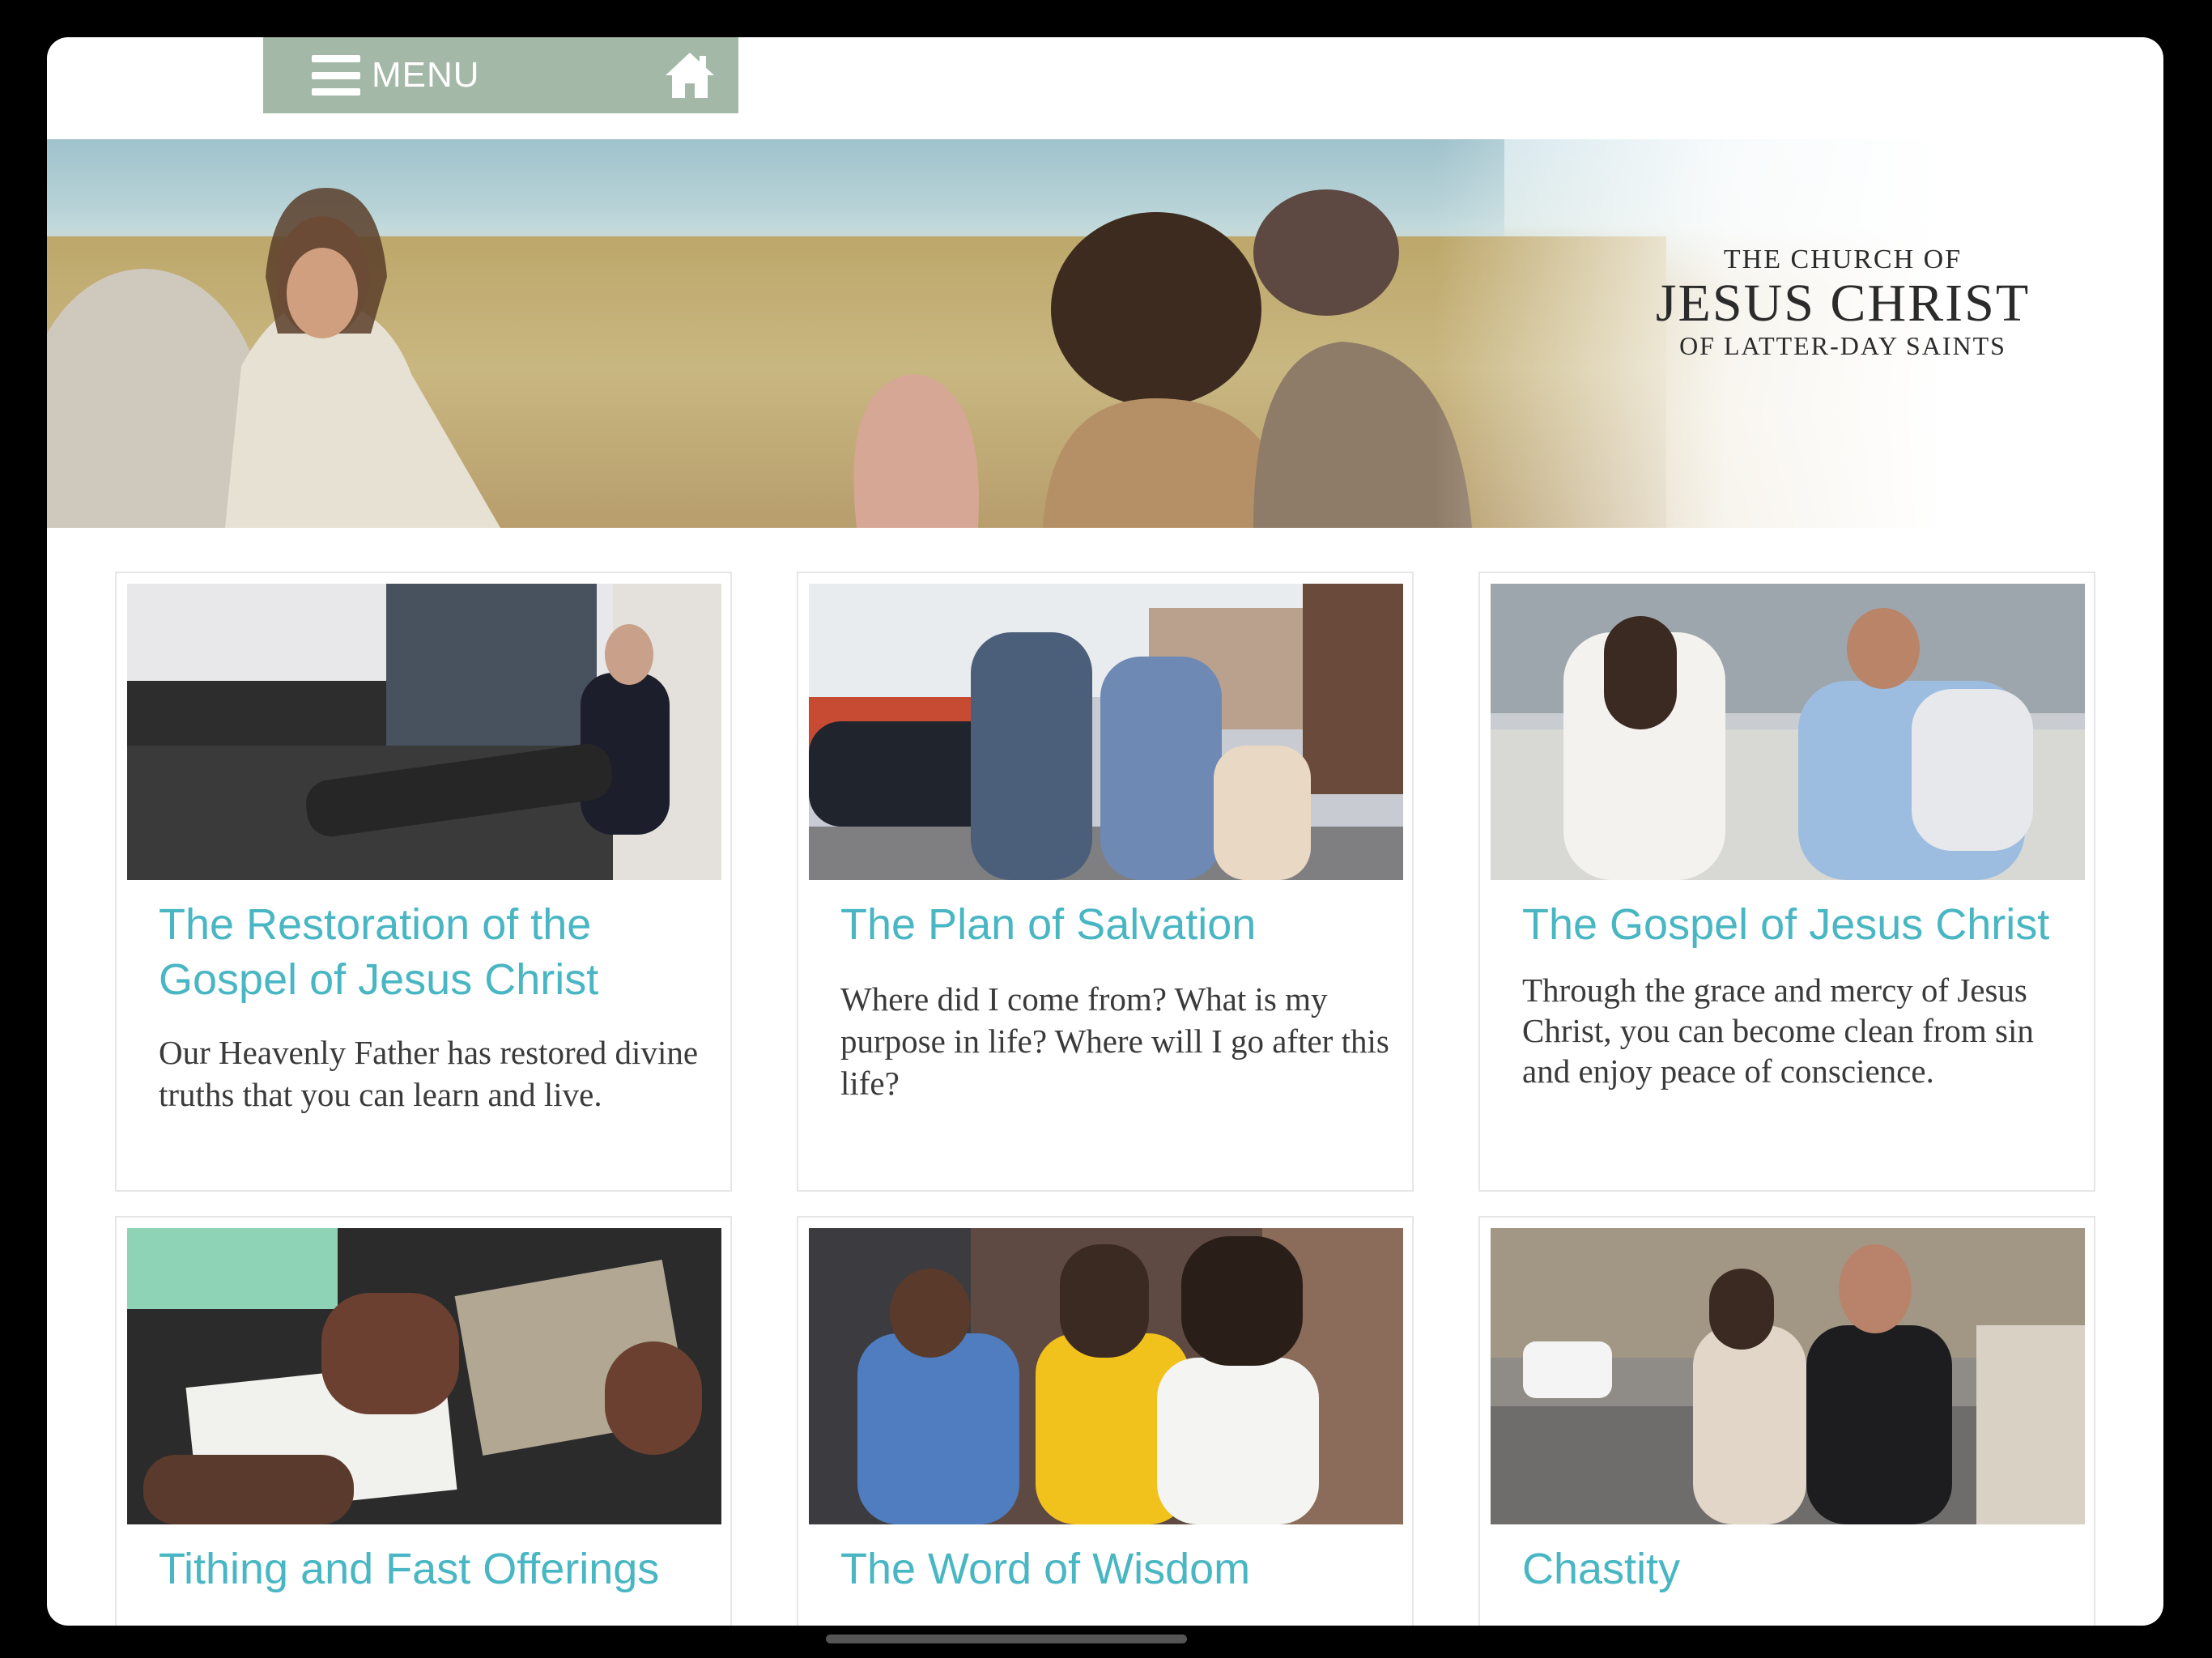  What do you see at coordinates (1843, 259) in the screenshot?
I see `logo-line-1: THE CHURCH OF` at bounding box center [1843, 259].